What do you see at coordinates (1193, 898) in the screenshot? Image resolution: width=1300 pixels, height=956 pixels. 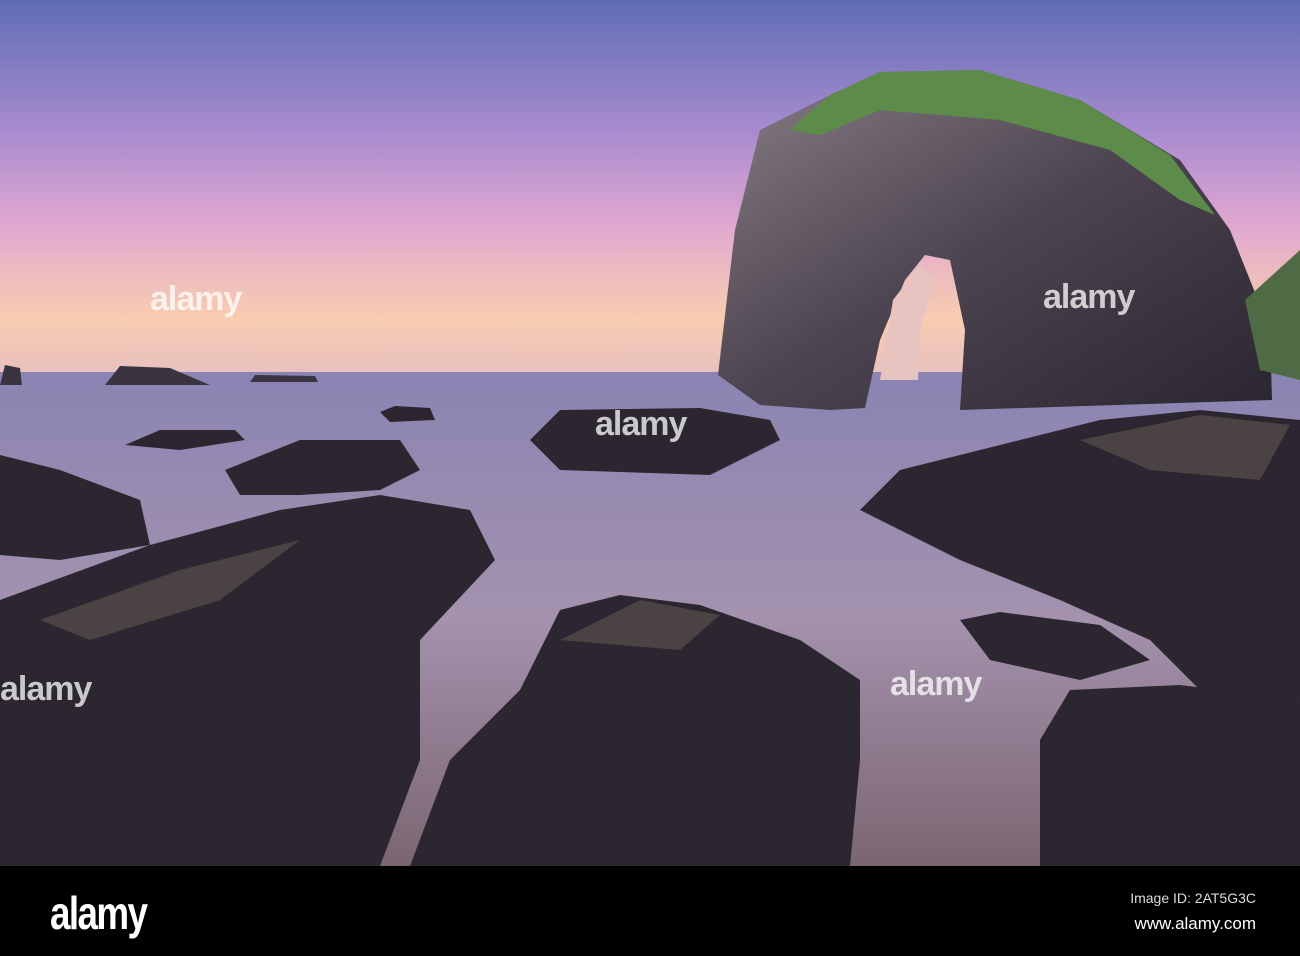 I see `image-id: Image ID: 2AT5G3C` at bounding box center [1193, 898].